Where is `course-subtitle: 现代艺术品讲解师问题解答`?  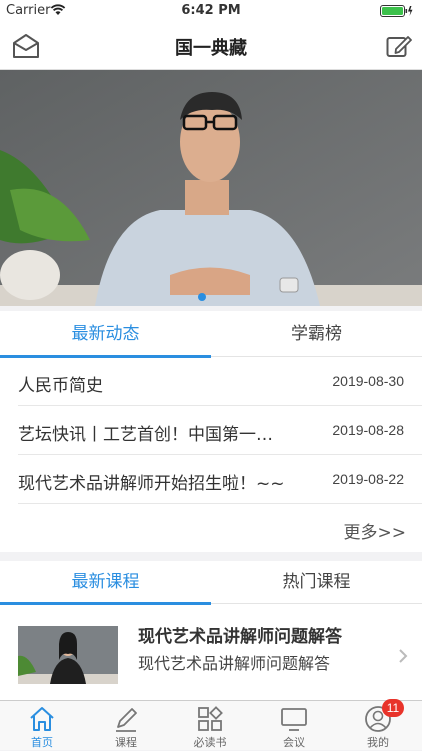
course-subtitle: 现代艺术品讲解师问题解答 is located at coordinates (234, 663).